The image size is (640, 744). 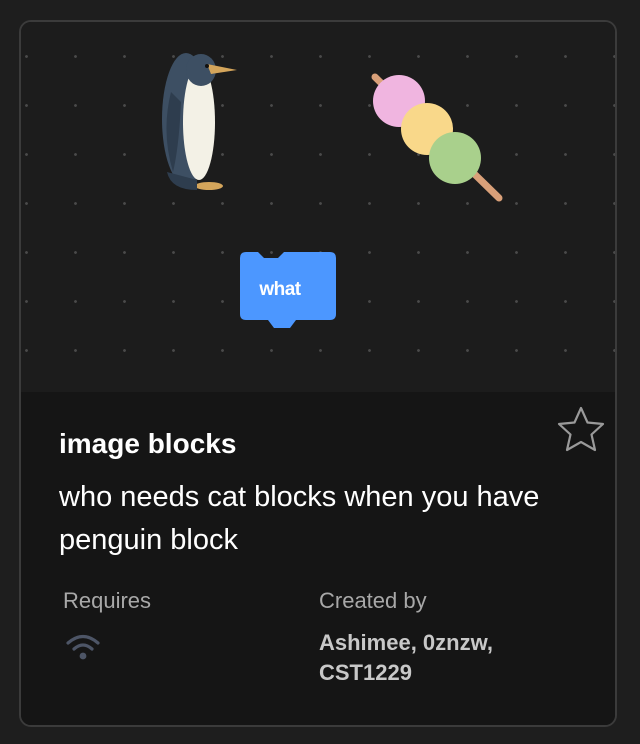 What do you see at coordinates (280, 289) in the screenshot?
I see `block-label: what` at bounding box center [280, 289].